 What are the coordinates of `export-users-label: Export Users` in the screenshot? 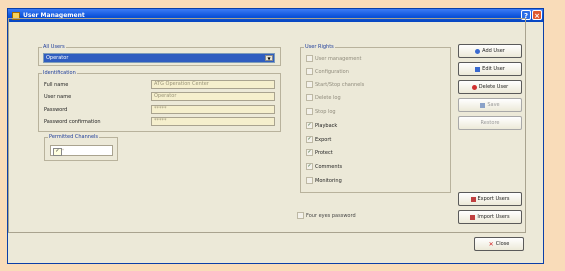 It's located at (493, 199).